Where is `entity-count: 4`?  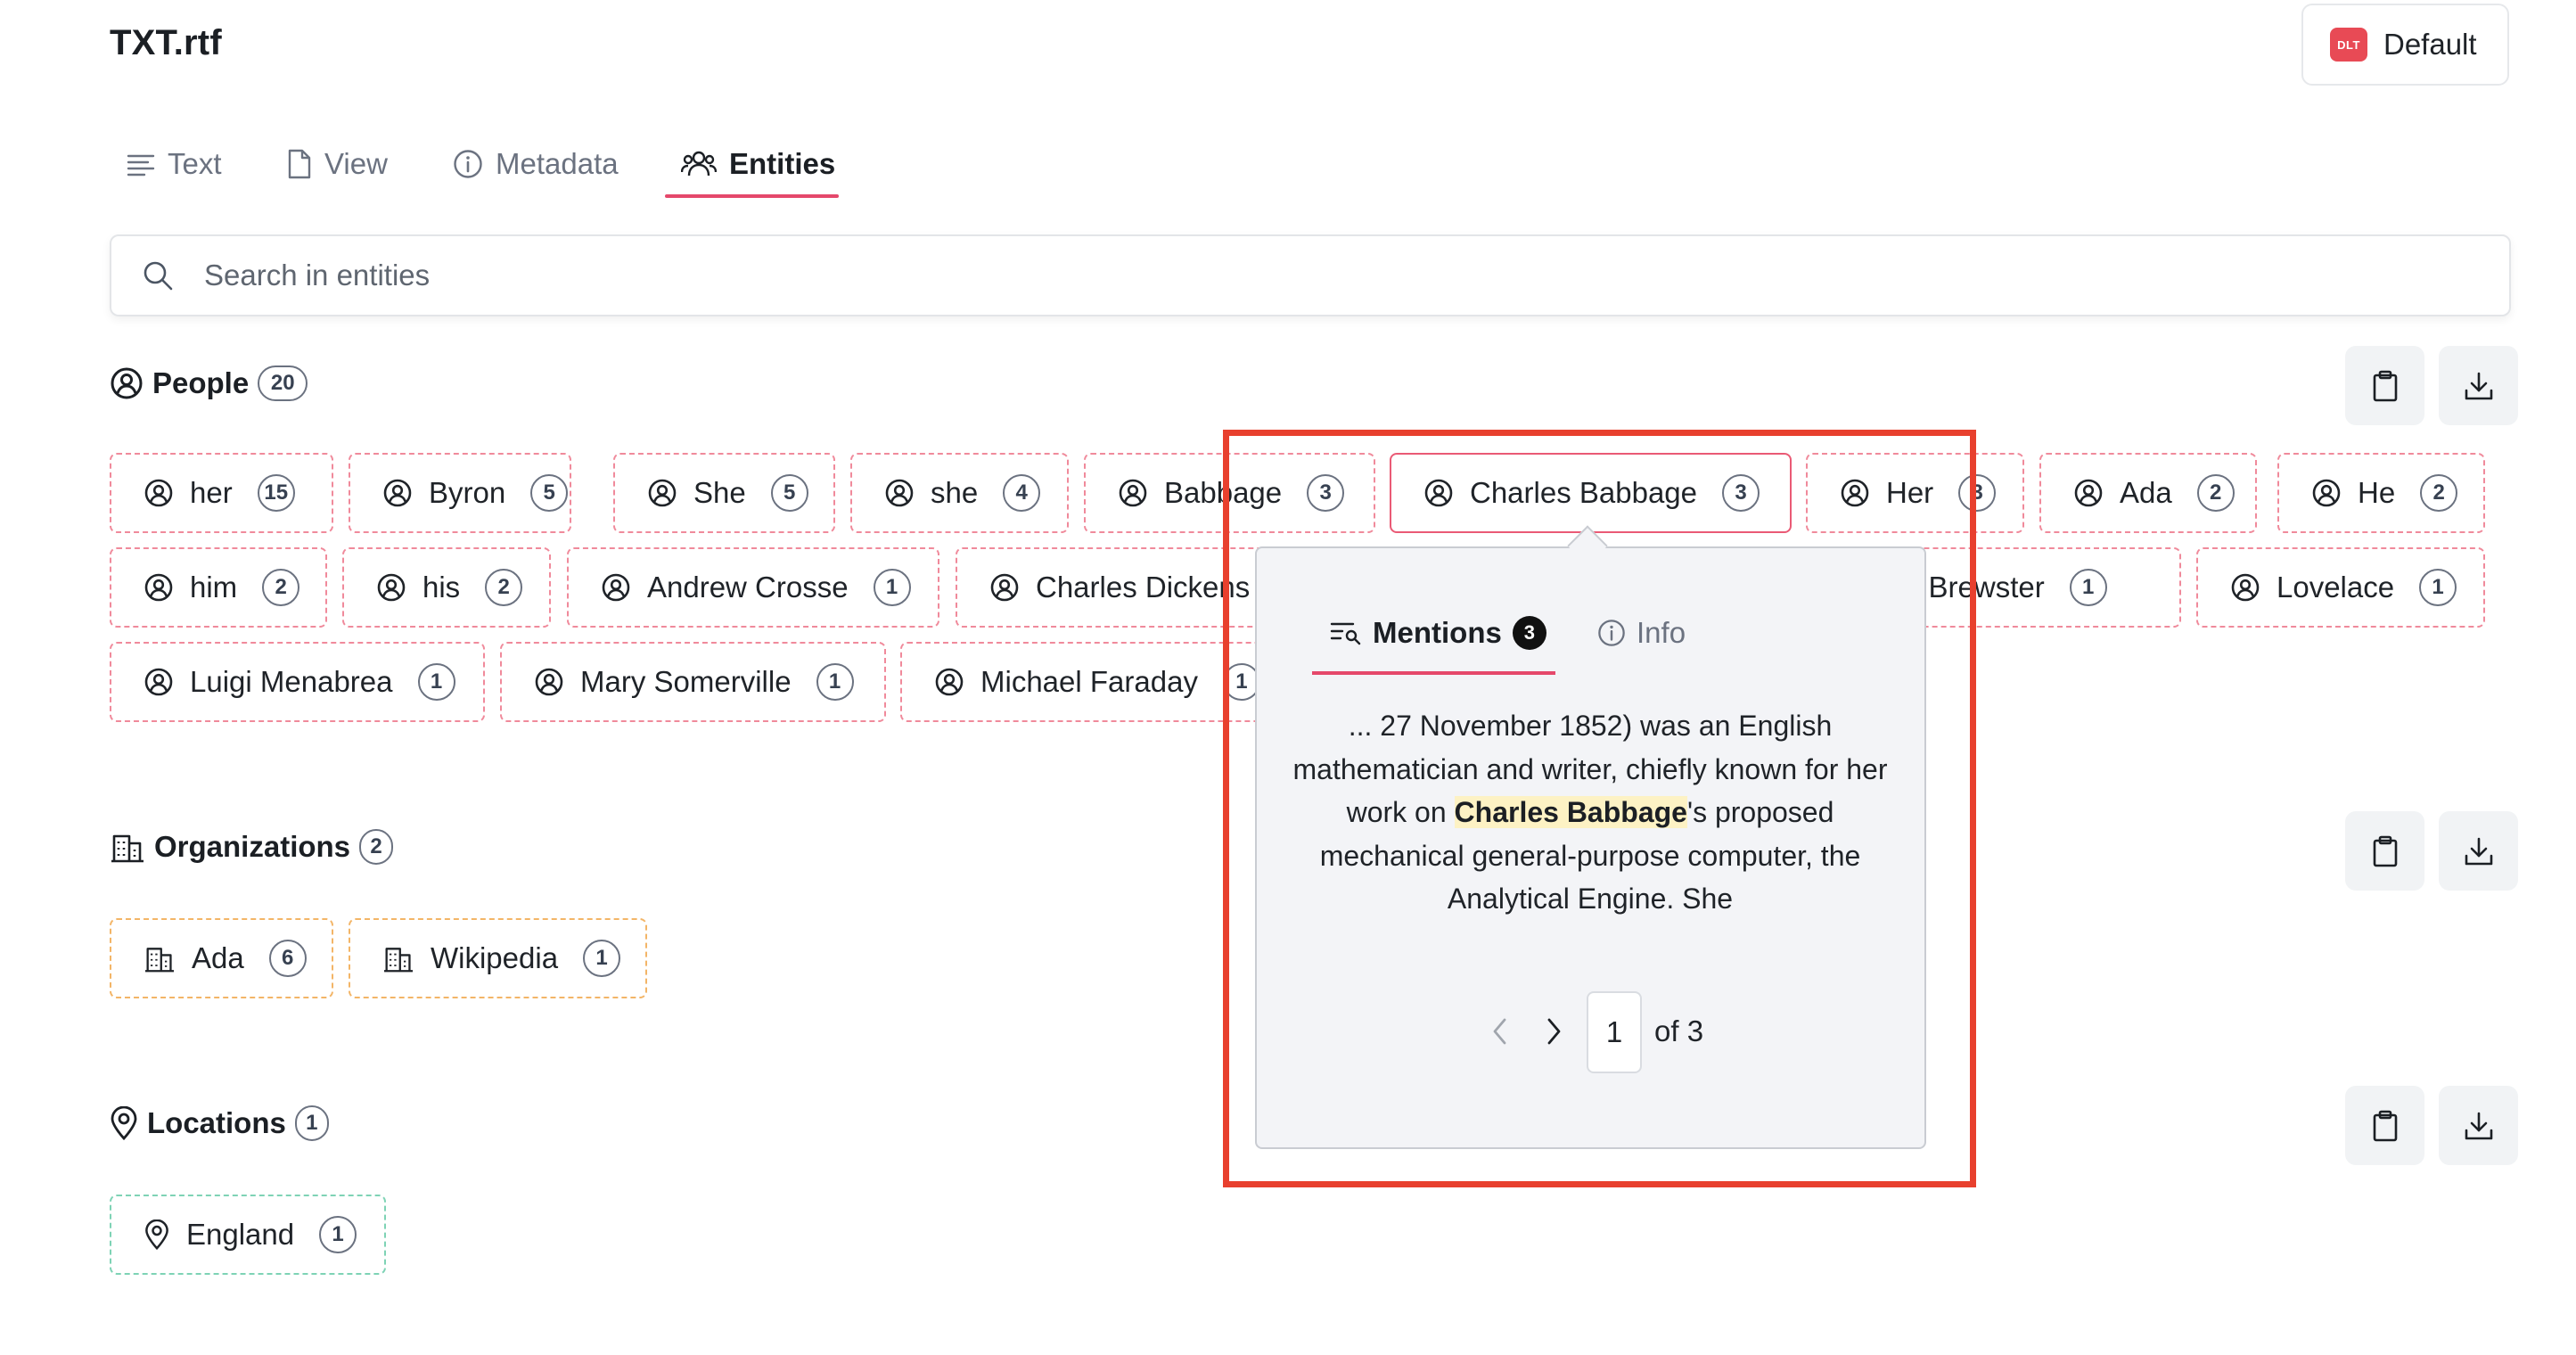
entity-count: 4 is located at coordinates (1022, 493).